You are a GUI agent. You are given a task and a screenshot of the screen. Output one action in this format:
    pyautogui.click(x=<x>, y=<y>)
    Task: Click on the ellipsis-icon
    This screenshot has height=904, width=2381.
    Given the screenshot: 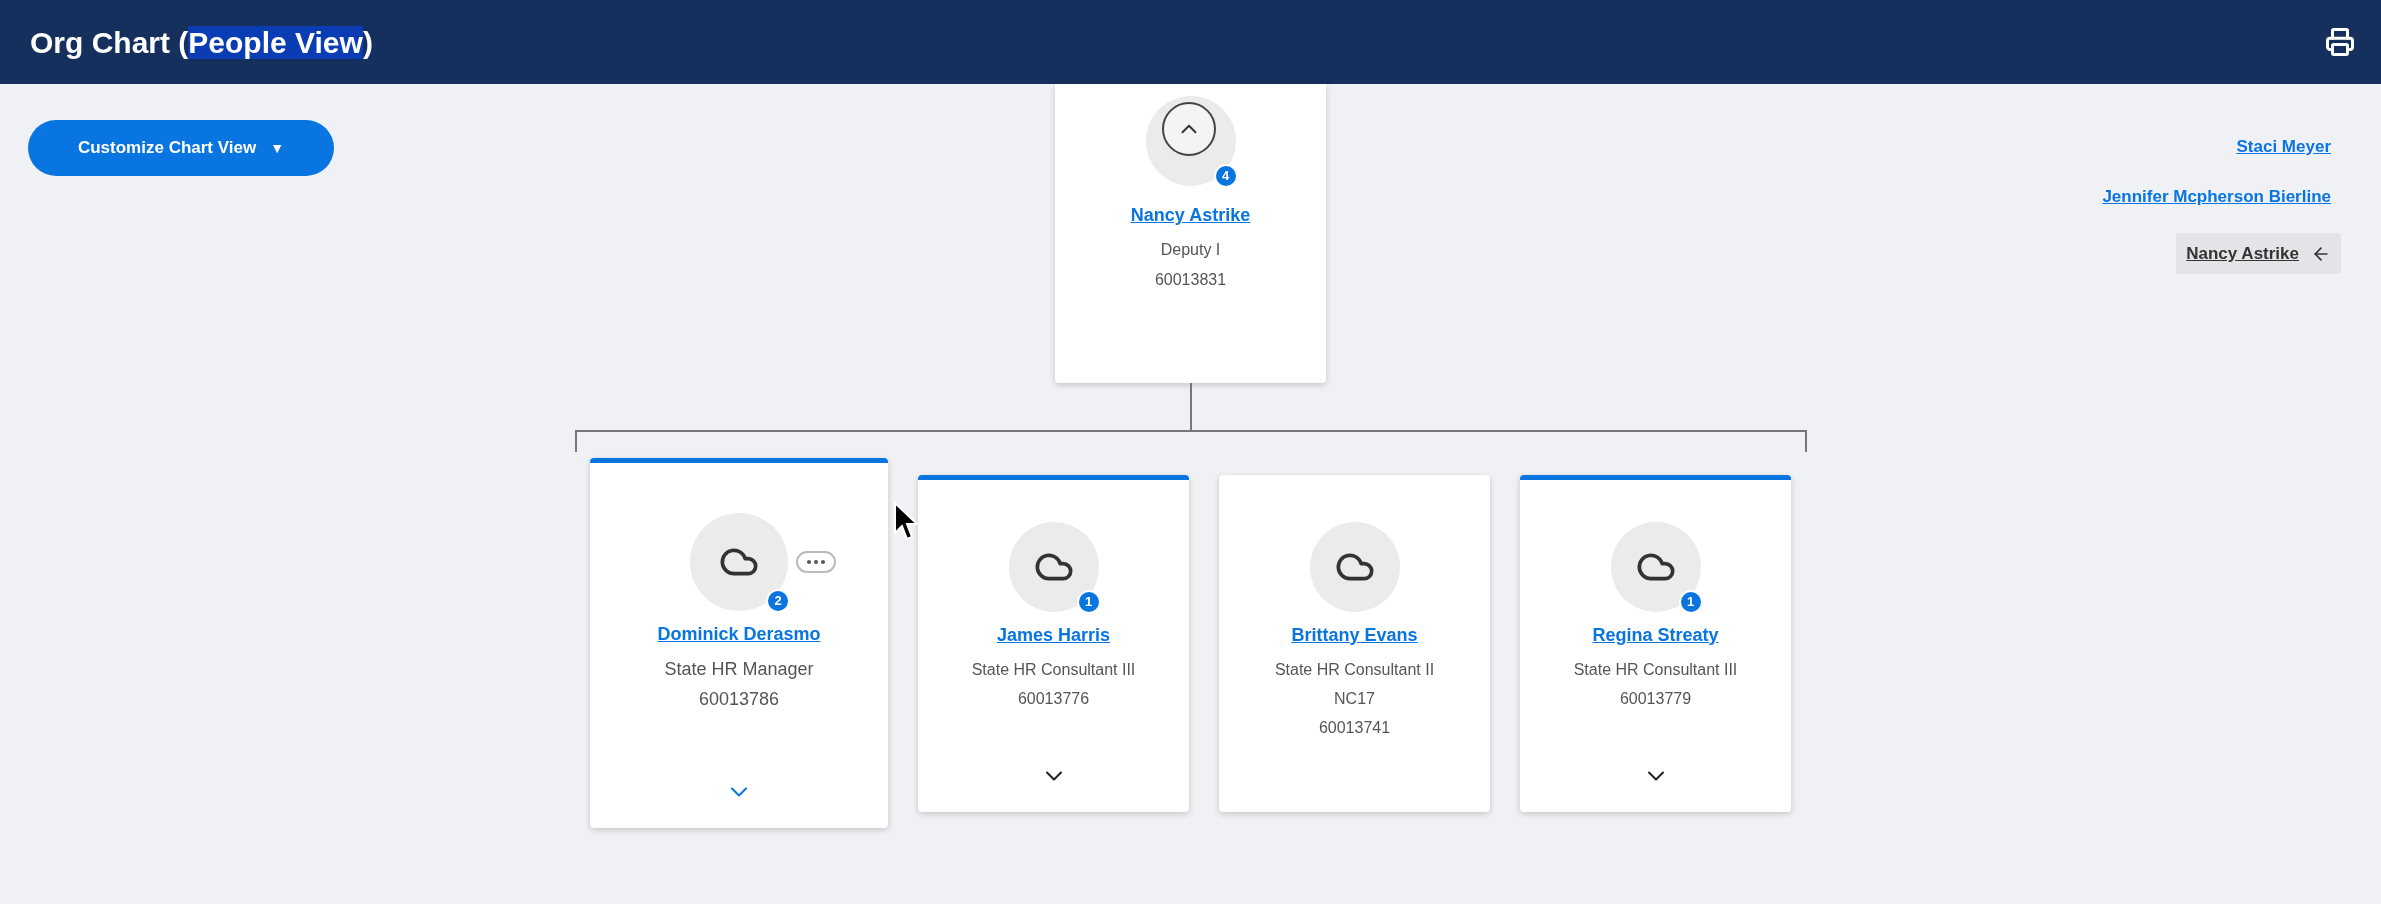 What is the action you would take?
    pyautogui.click(x=816, y=562)
    